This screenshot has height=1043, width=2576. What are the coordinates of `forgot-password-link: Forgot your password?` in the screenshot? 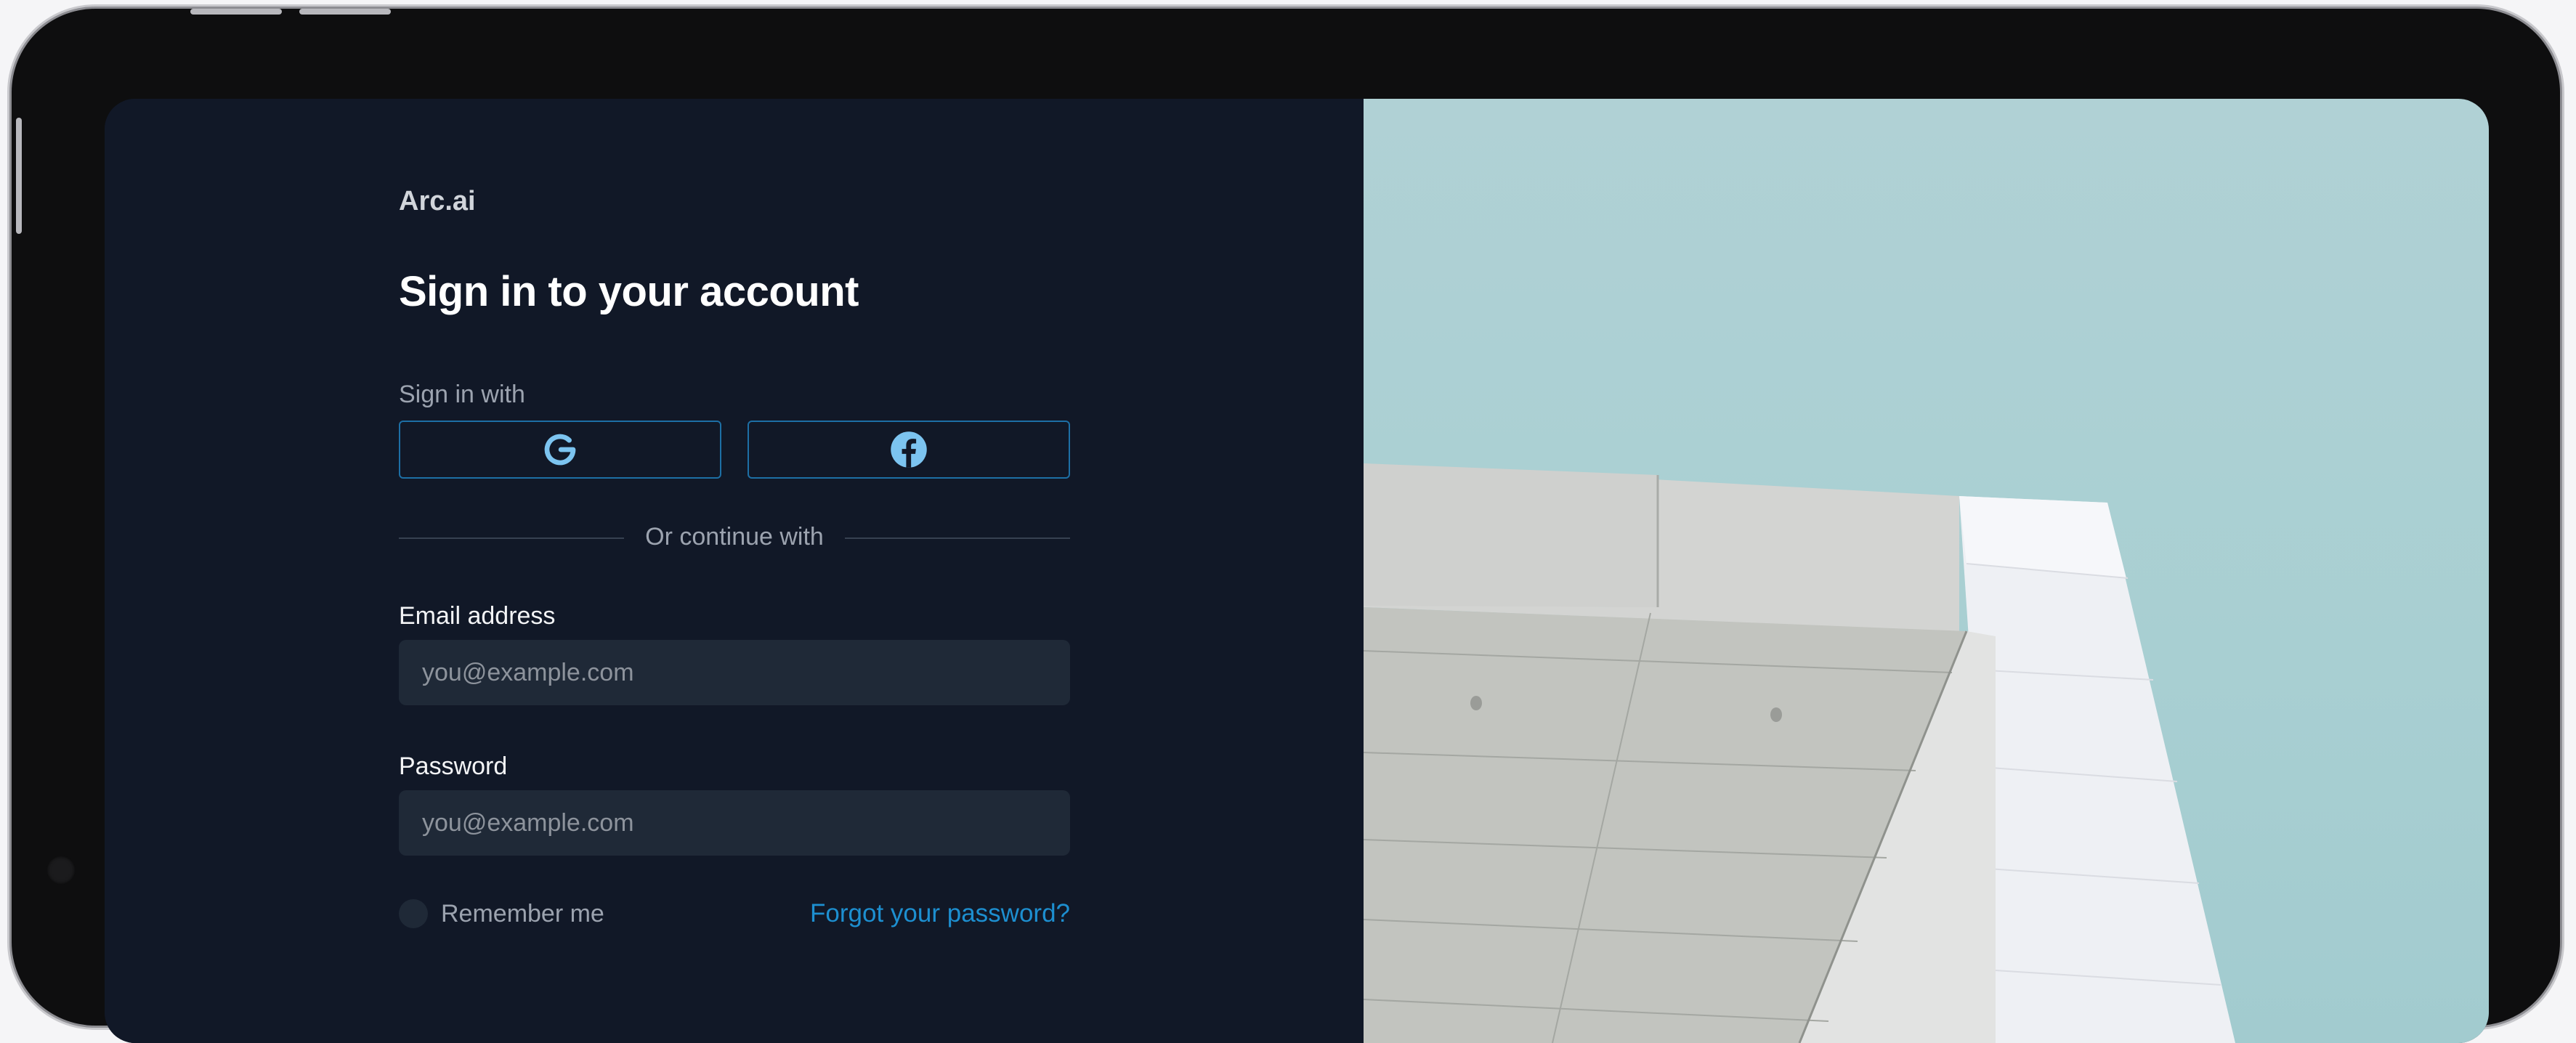 It's located at (940, 913).